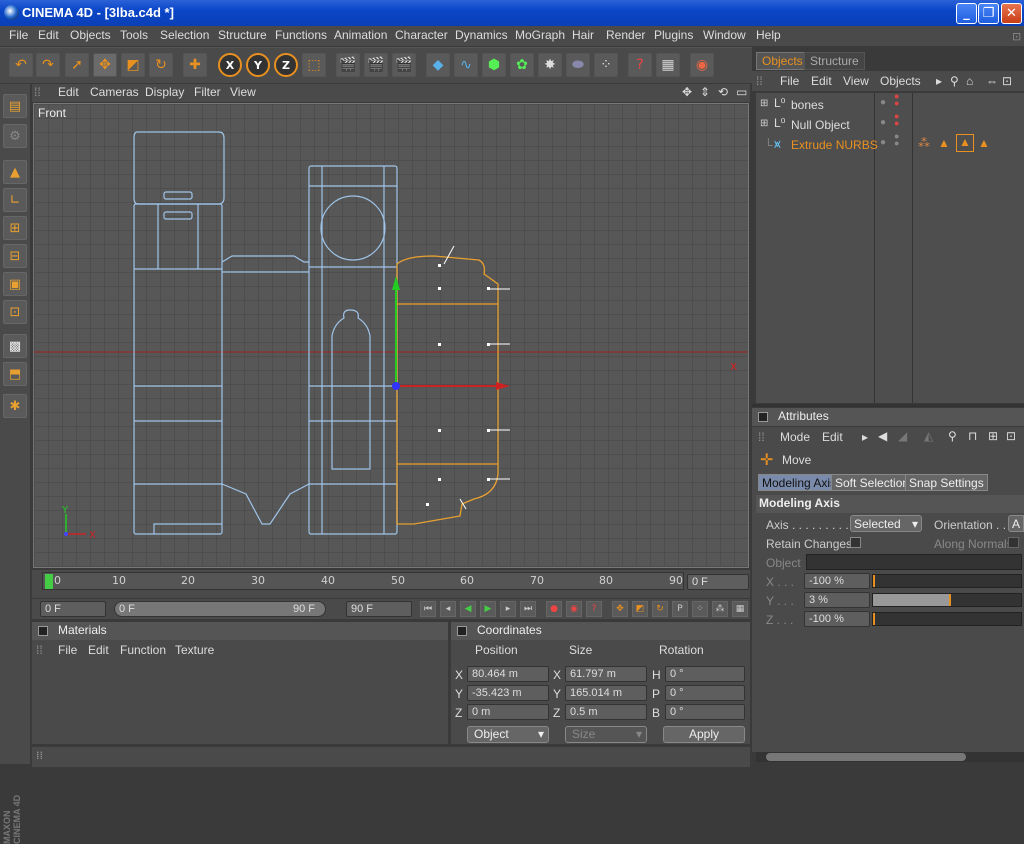 Image resolution: width=1024 pixels, height=844 pixels. Describe the element at coordinates (720, 609) in the screenshot. I see `interpolation-icon: ⁂` at that location.